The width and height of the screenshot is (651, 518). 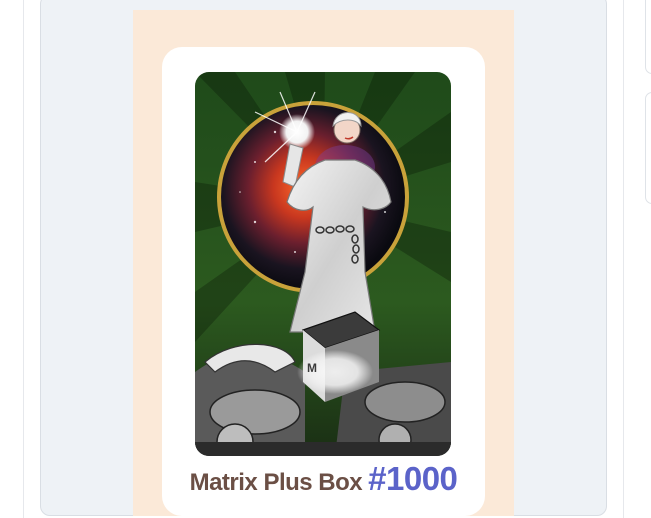 I want to click on nft-name: Matrix Plus Box, so click(x=276, y=482).